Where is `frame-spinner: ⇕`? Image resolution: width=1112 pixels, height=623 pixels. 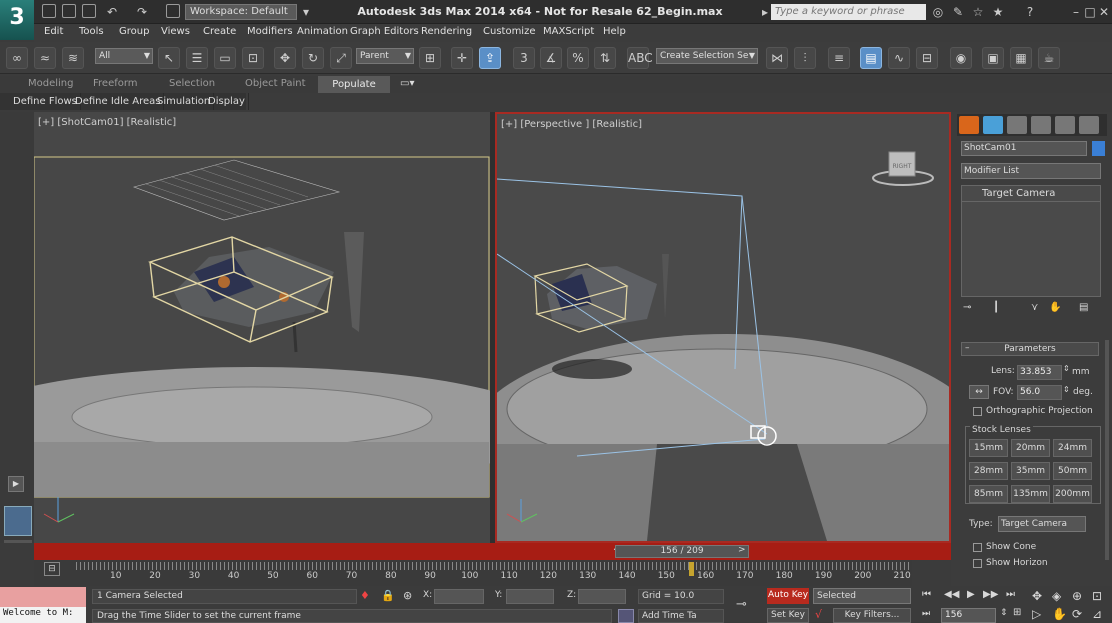
frame-spinner: ⇕ is located at coordinates (1004, 613).